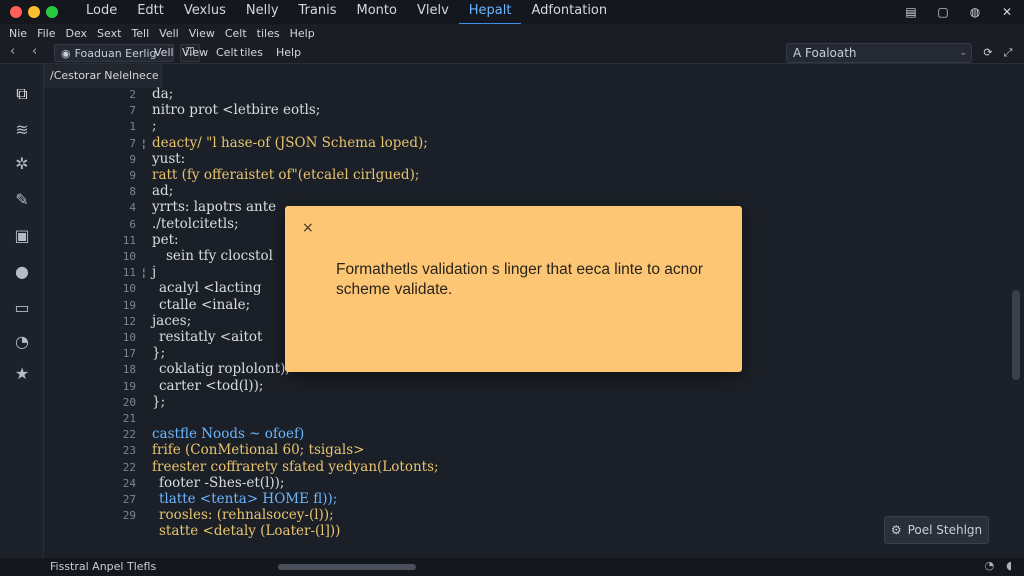 Image resolution: width=1024 pixels, height=576 pixels. I want to click on code-line: carter <tod(l));, so click(211, 385).